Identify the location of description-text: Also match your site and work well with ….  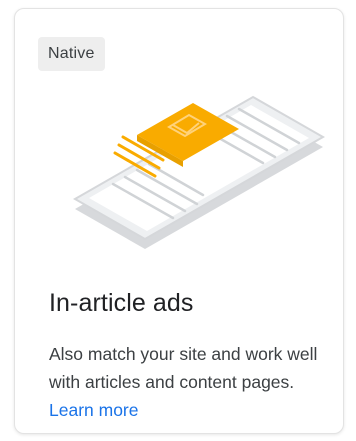
(183, 368).